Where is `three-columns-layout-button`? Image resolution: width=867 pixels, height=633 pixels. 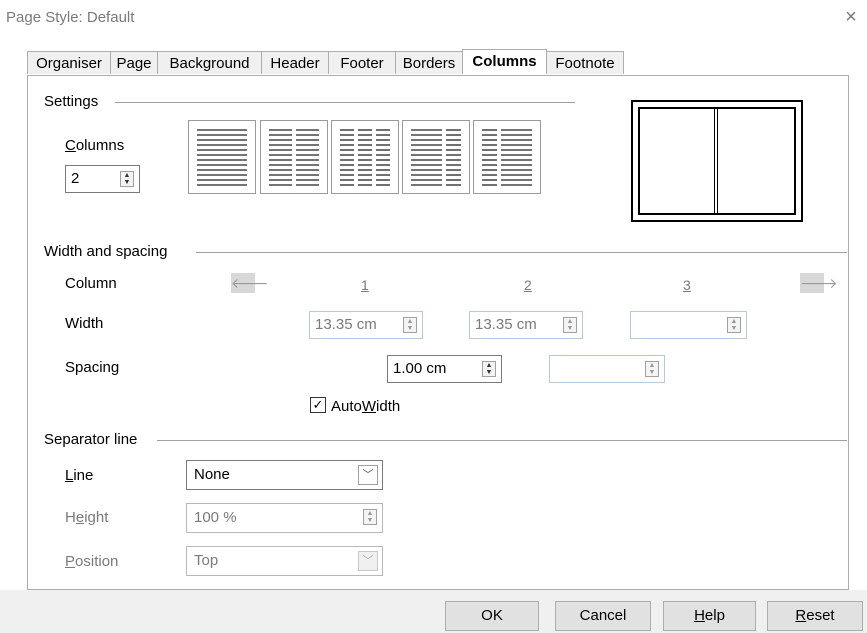
three-columns-layout-button is located at coordinates (365, 157).